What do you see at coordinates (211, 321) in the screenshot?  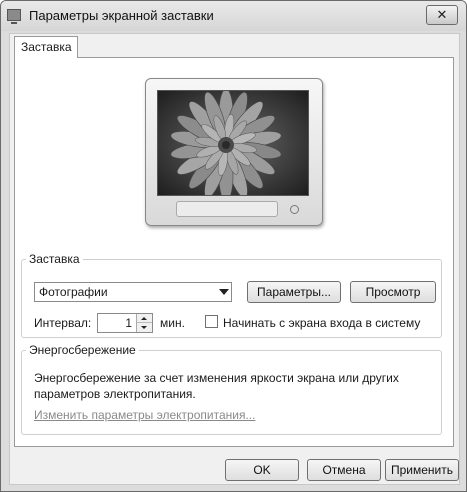 I see `logon-screen-checkbox` at bounding box center [211, 321].